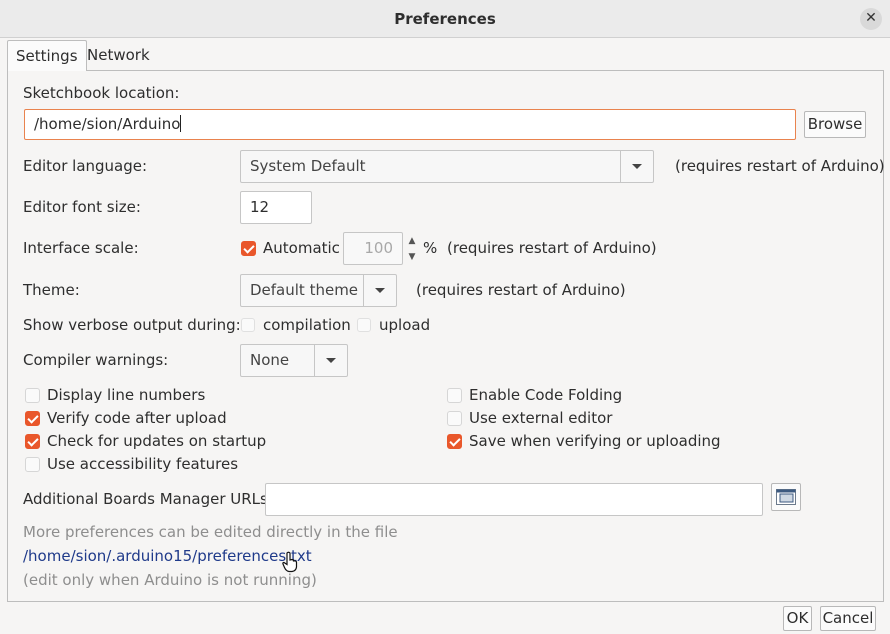 The width and height of the screenshot is (890, 634). I want to click on theme-select: Default theme, so click(318, 290).